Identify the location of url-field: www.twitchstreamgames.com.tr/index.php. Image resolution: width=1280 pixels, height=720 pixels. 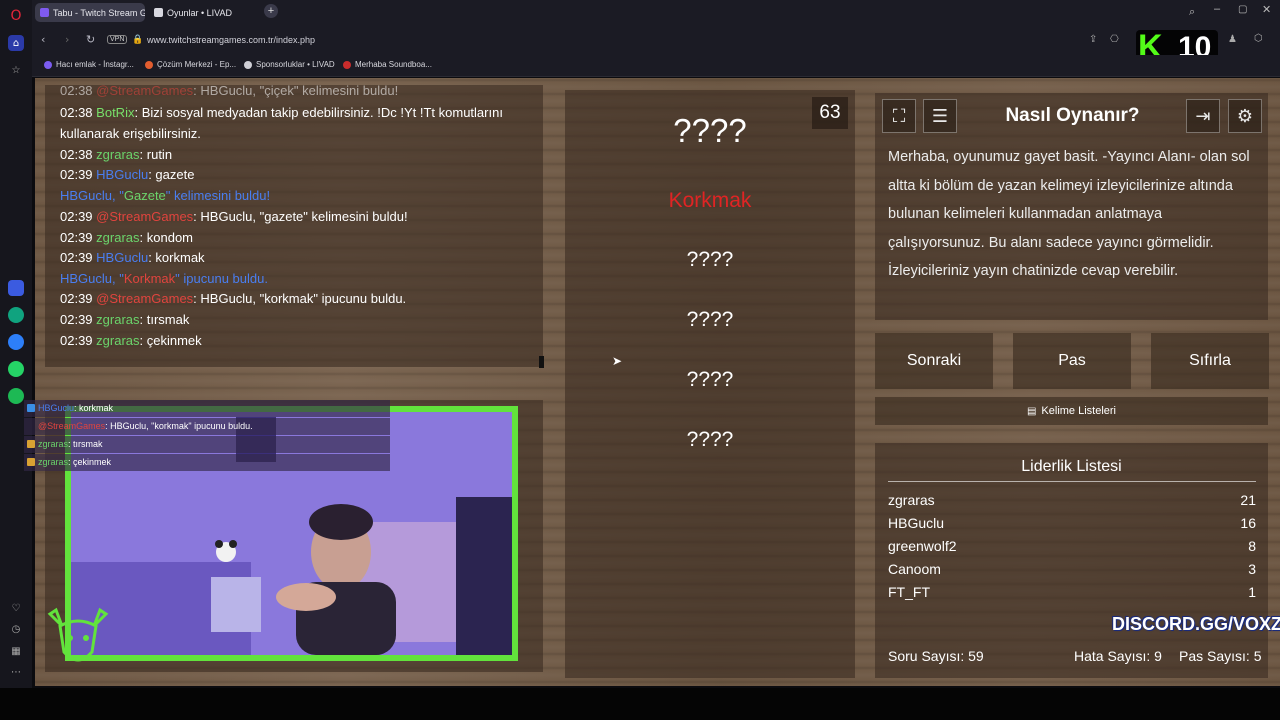
(231, 40).